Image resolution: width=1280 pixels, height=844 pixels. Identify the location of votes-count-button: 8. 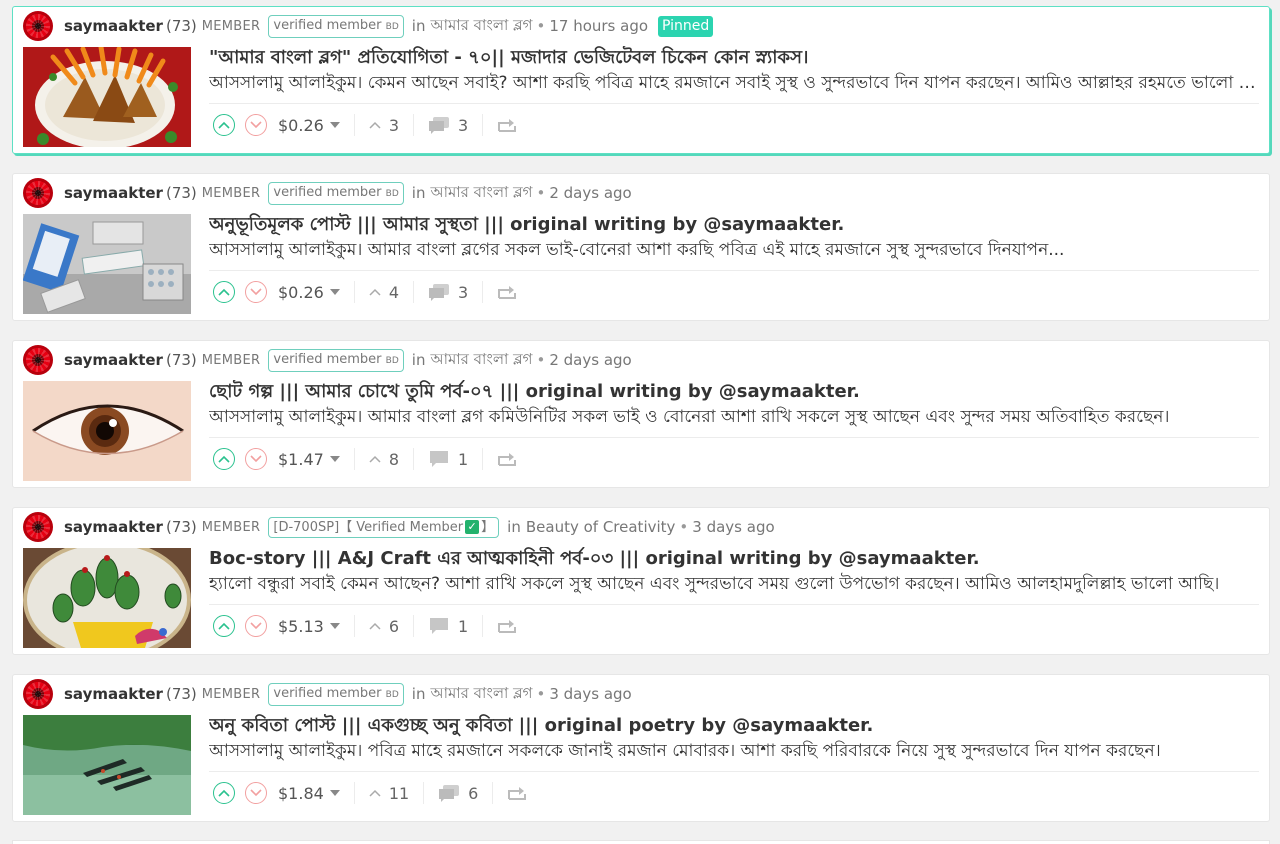
(384, 459).